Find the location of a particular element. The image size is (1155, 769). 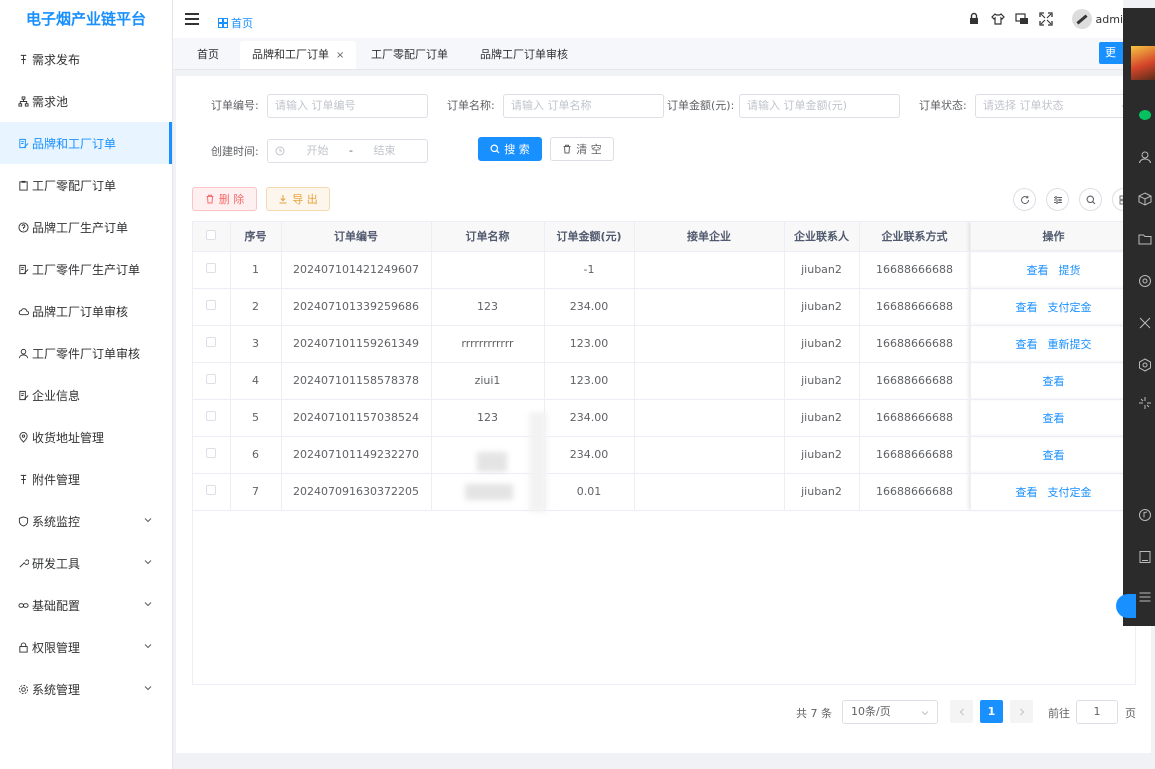

amount-input: 请输入 订单金额(元) is located at coordinates (819, 106).